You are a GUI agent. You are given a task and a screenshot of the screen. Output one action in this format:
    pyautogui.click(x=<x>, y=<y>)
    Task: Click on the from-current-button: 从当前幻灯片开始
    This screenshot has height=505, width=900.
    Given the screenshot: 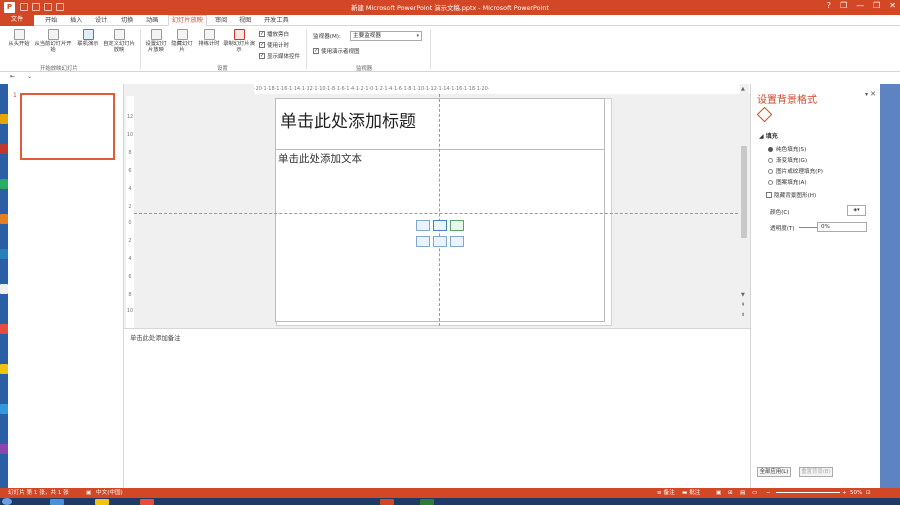 What is the action you would take?
    pyautogui.click(x=53, y=41)
    